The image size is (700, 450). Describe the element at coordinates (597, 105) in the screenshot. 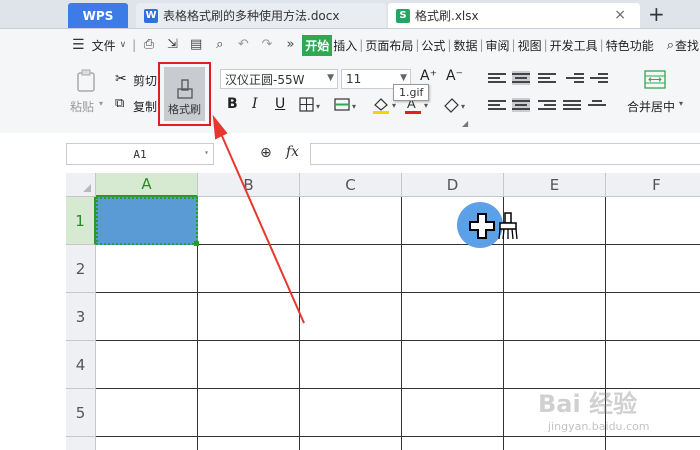

I see `distribute-icon` at that location.